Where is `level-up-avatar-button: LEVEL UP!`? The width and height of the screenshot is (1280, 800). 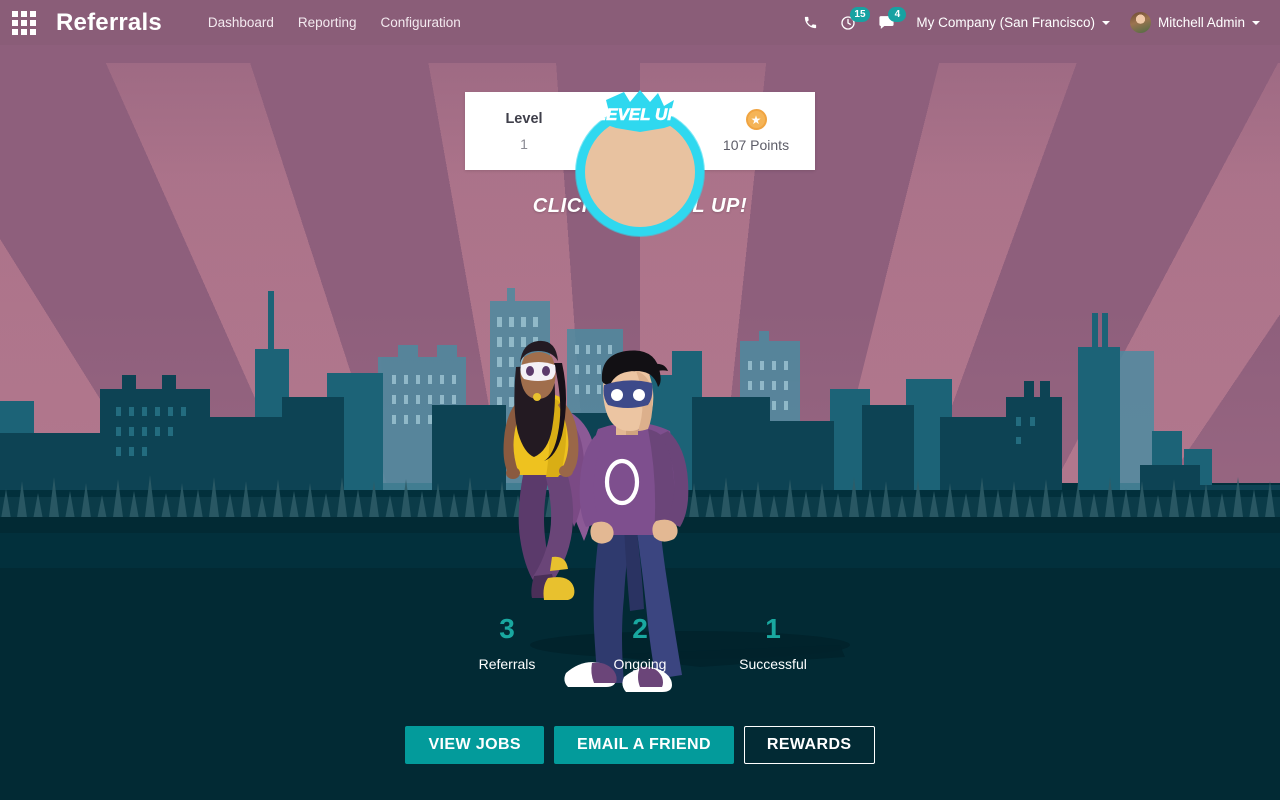 level-up-avatar-button: LEVEL UP! is located at coordinates (640, 163).